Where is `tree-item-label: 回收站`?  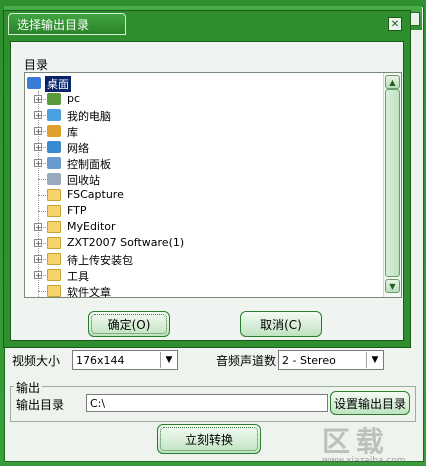
tree-item-label: 回收站 is located at coordinates (83, 180).